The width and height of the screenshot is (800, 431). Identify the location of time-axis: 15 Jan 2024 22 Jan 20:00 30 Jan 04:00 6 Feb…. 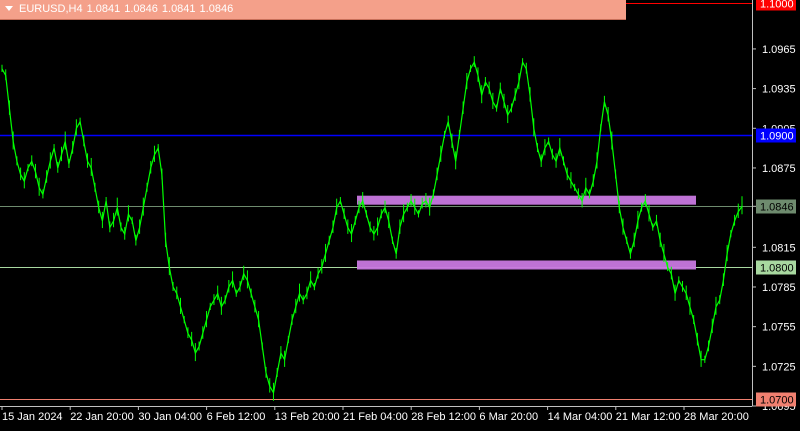
(375, 414).